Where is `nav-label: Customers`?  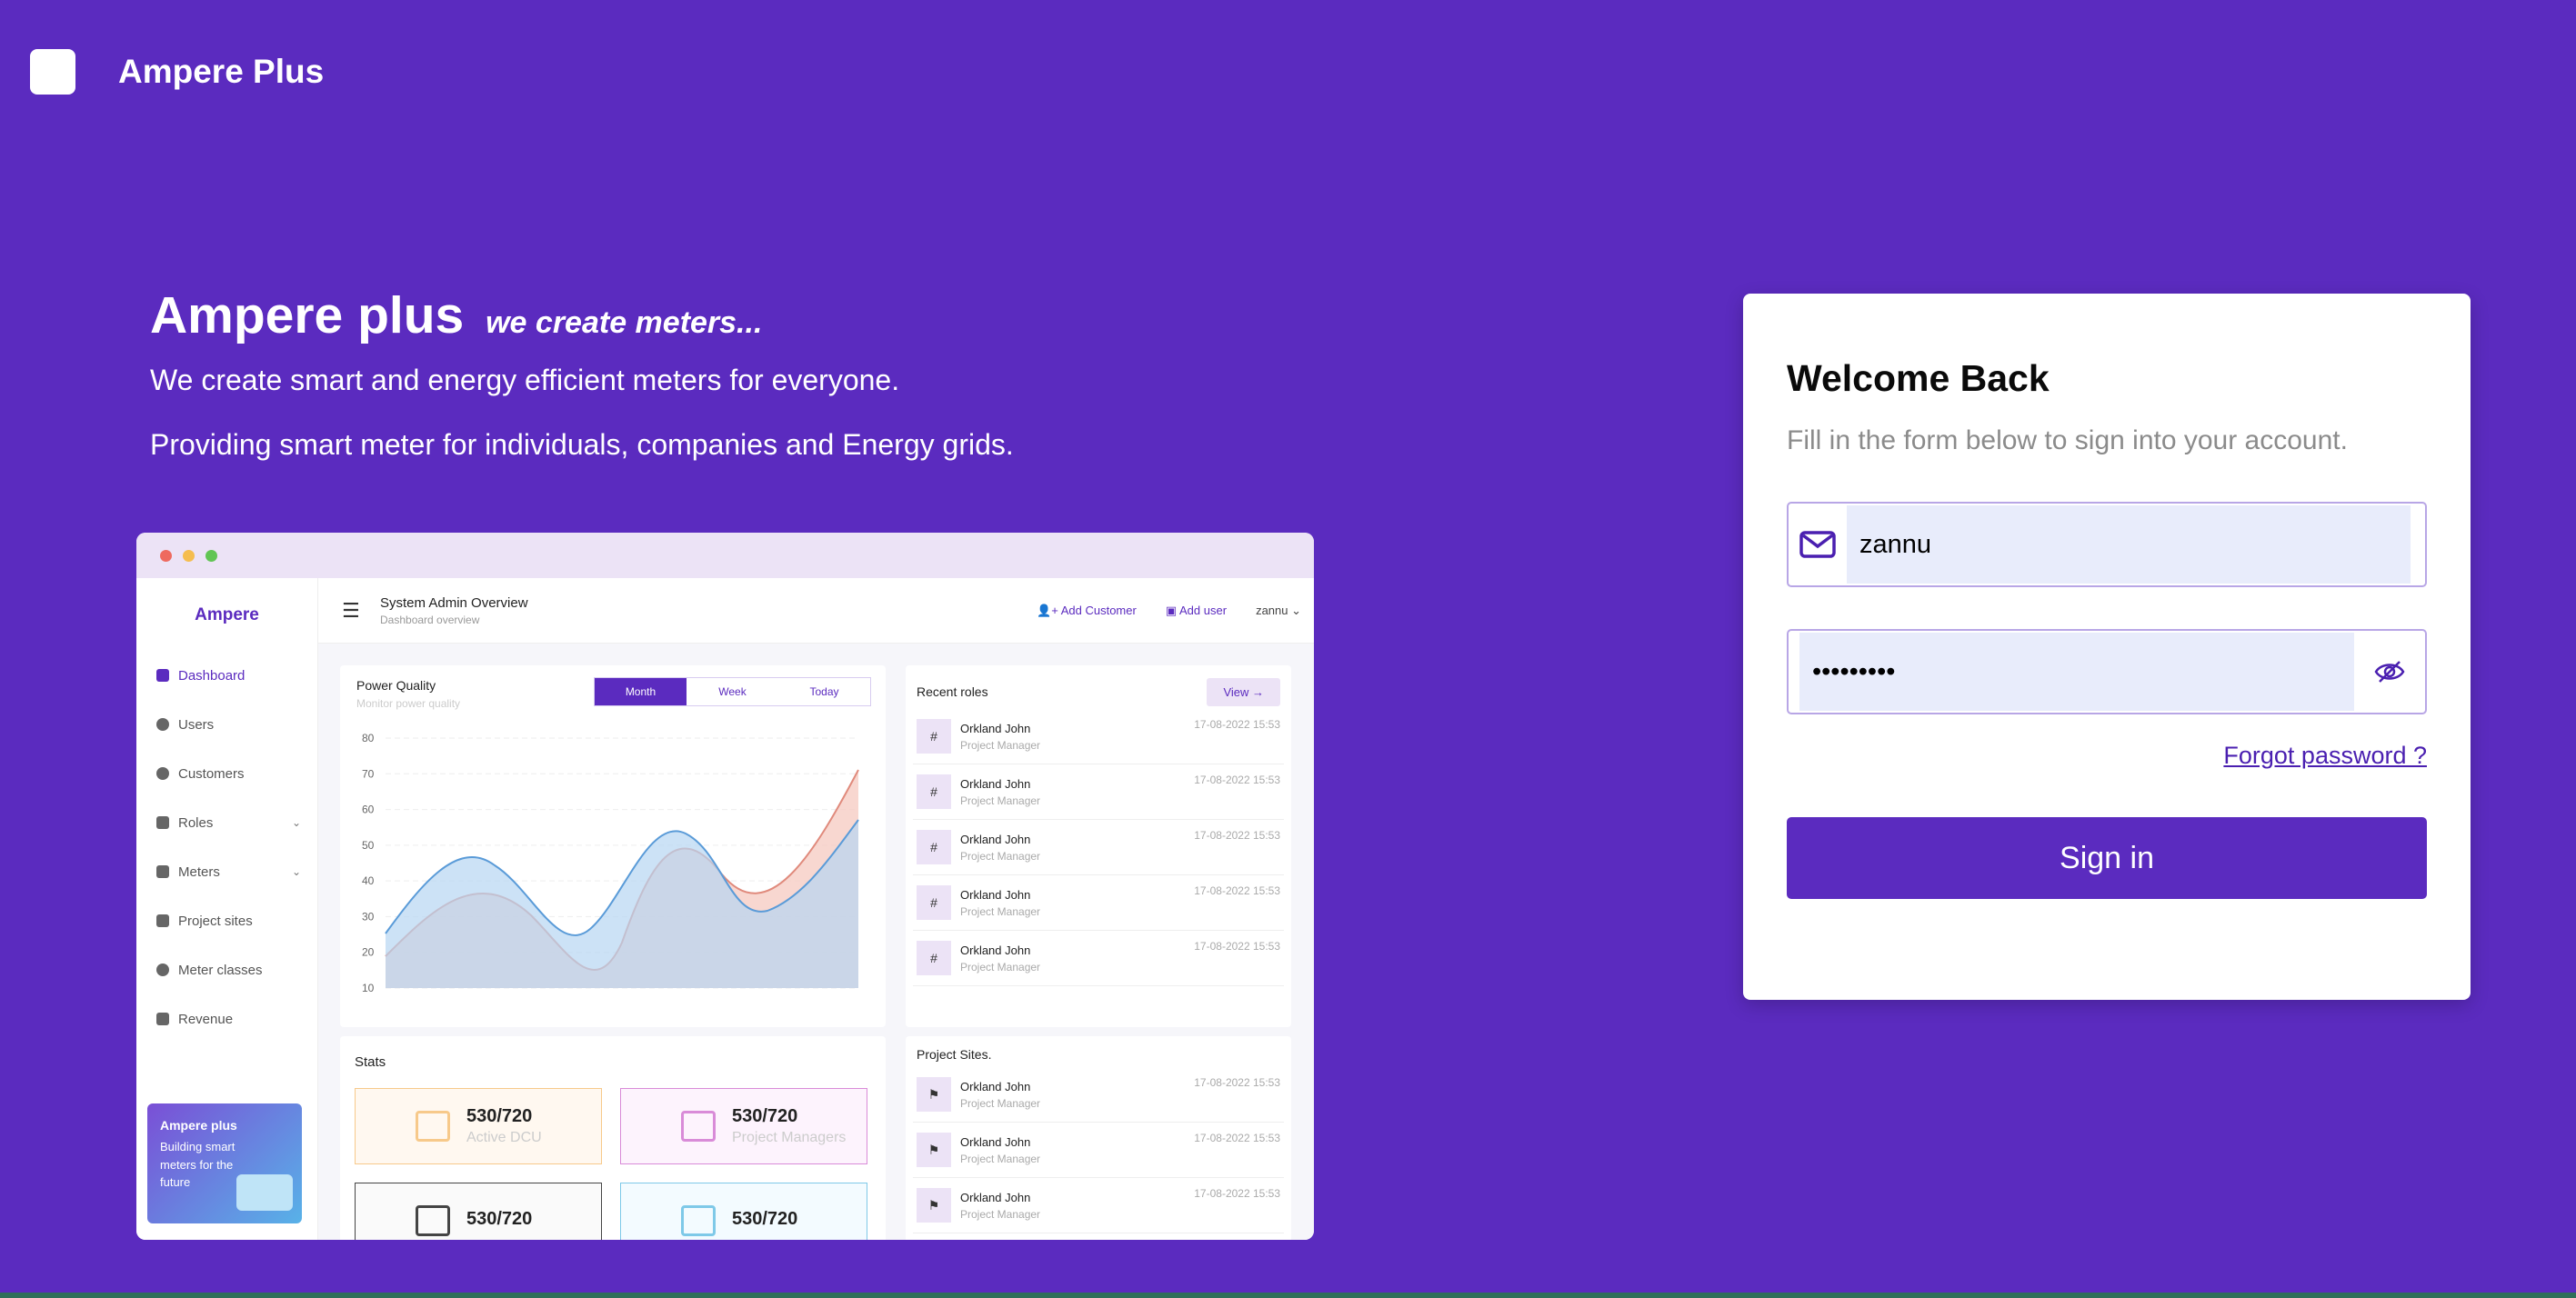 nav-label: Customers is located at coordinates (211, 773).